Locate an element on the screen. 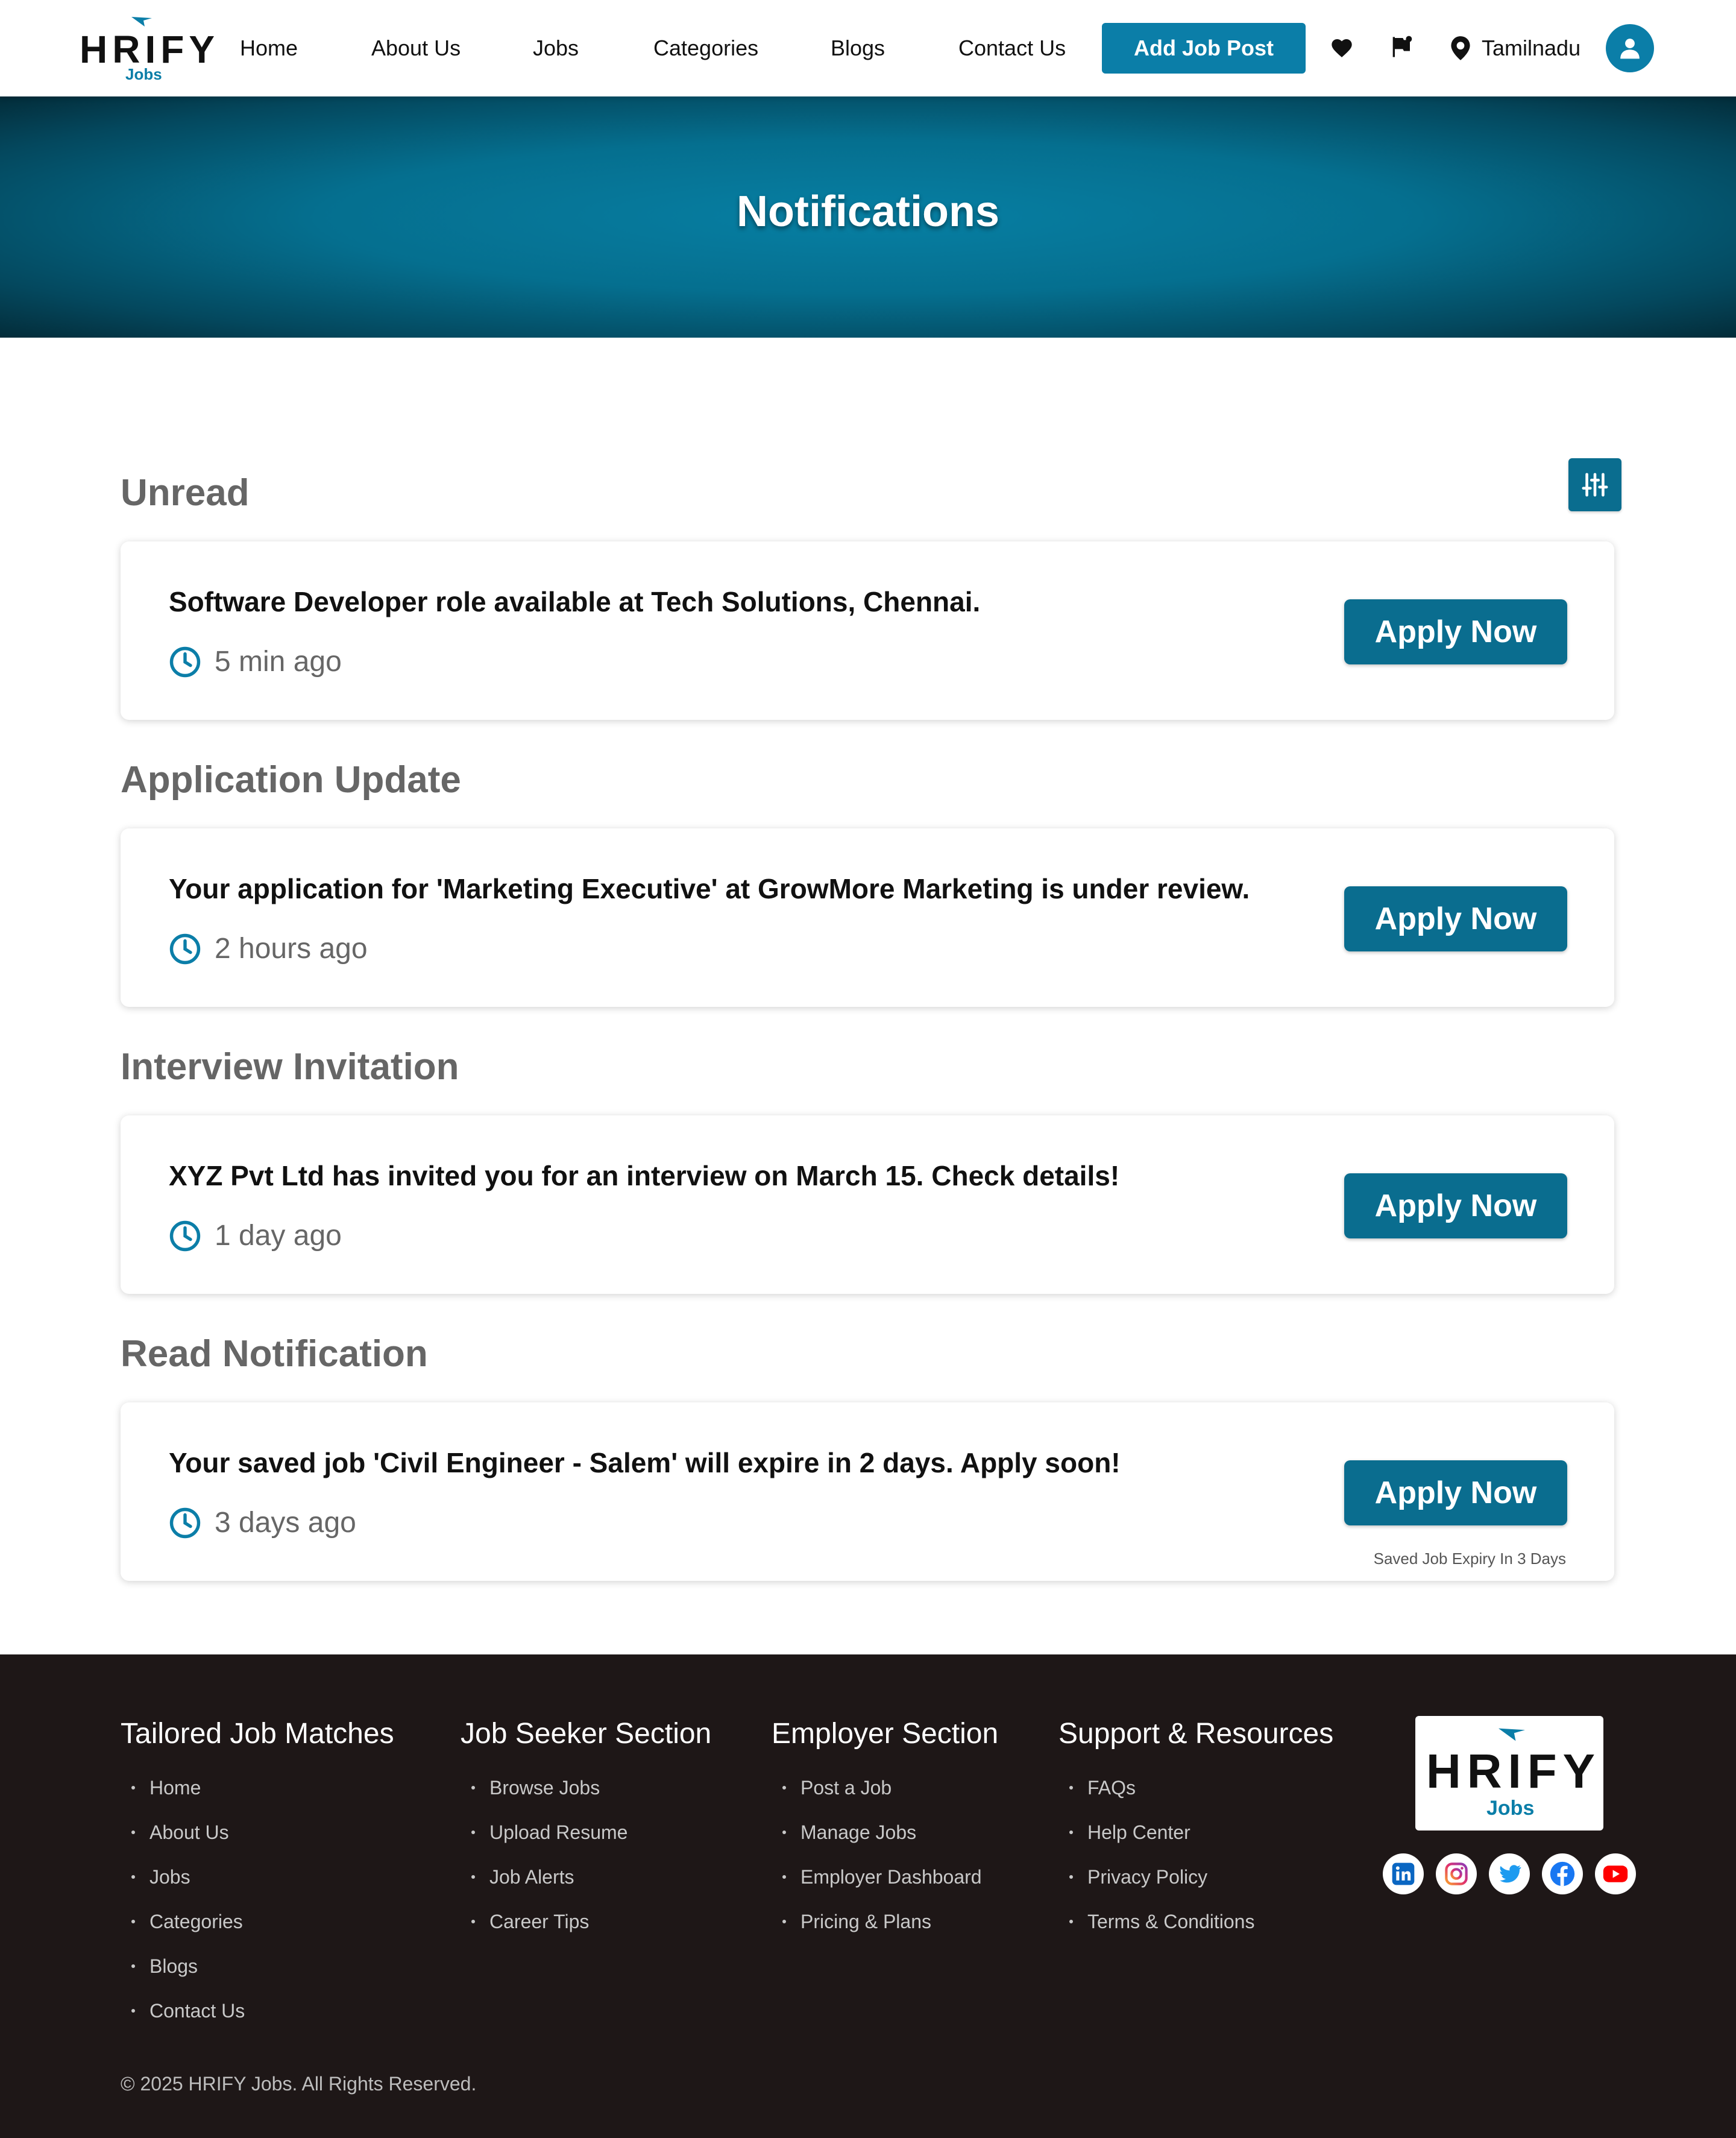 This screenshot has height=2138, width=1736. facebook-icon is located at coordinates (1562, 1874).